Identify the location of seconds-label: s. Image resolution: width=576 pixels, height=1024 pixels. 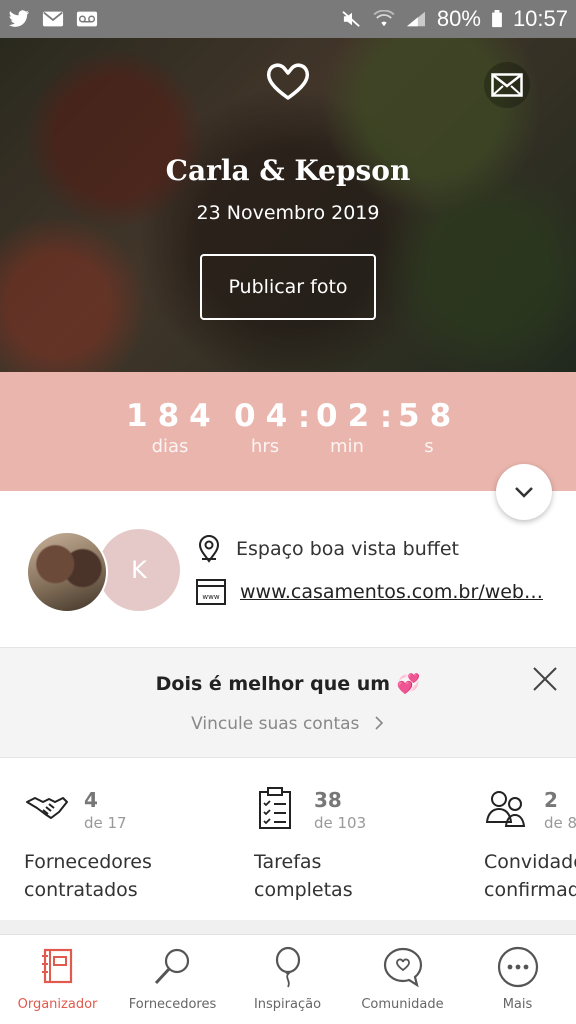
(429, 446).